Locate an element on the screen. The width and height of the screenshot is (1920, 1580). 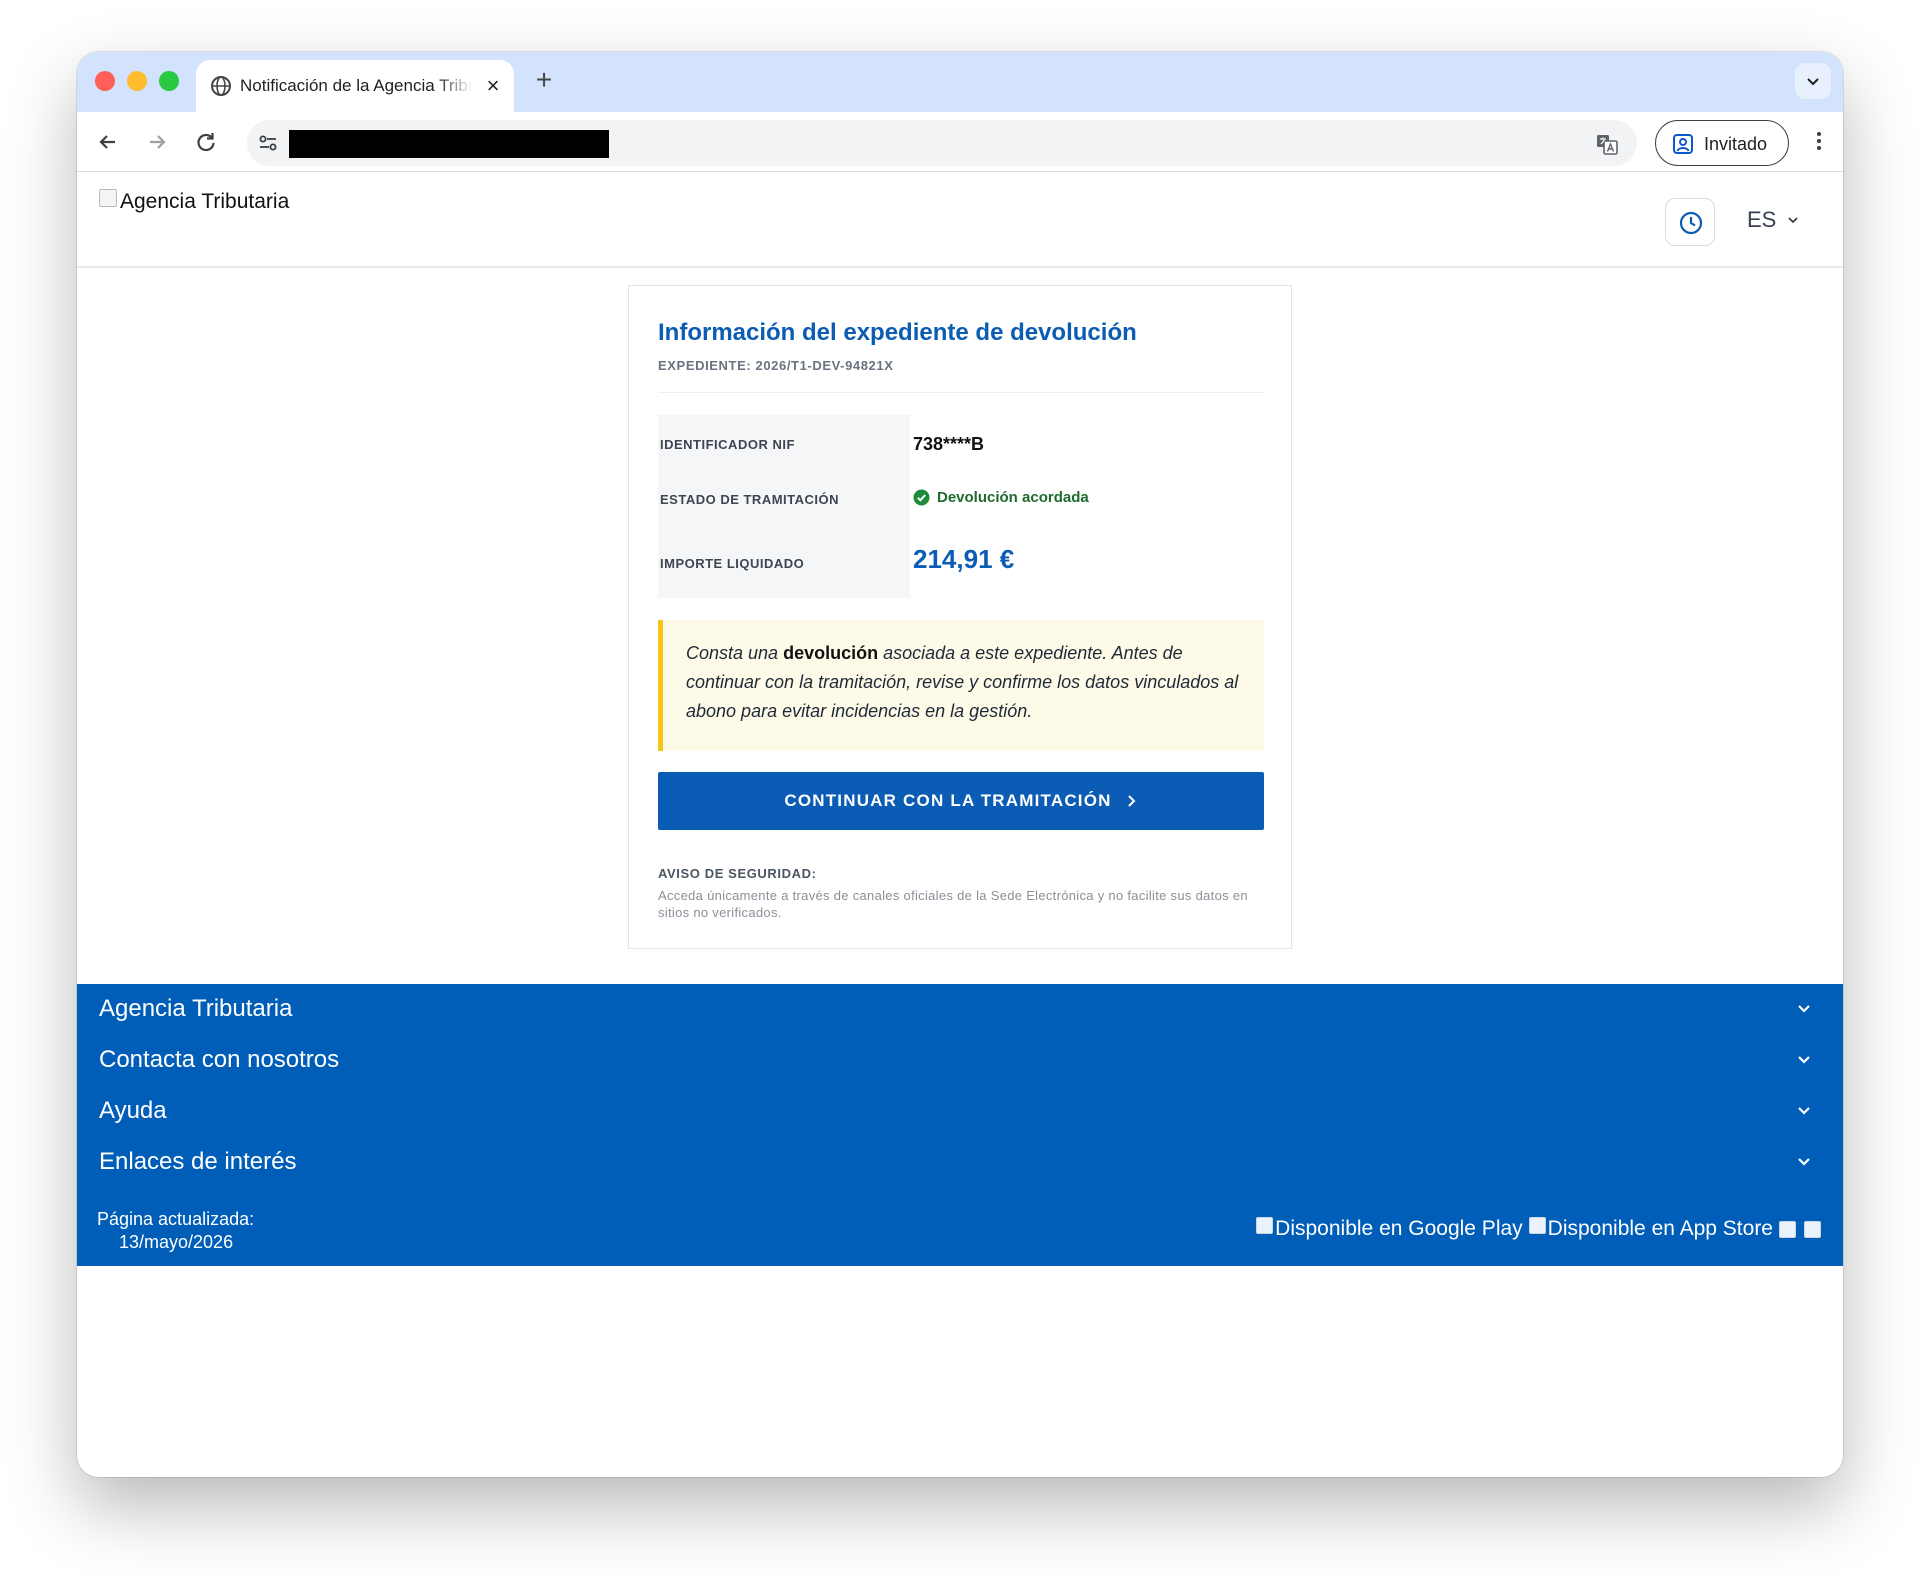
amount-label: IMPORTE LIQUIDADO is located at coordinates (732, 563).